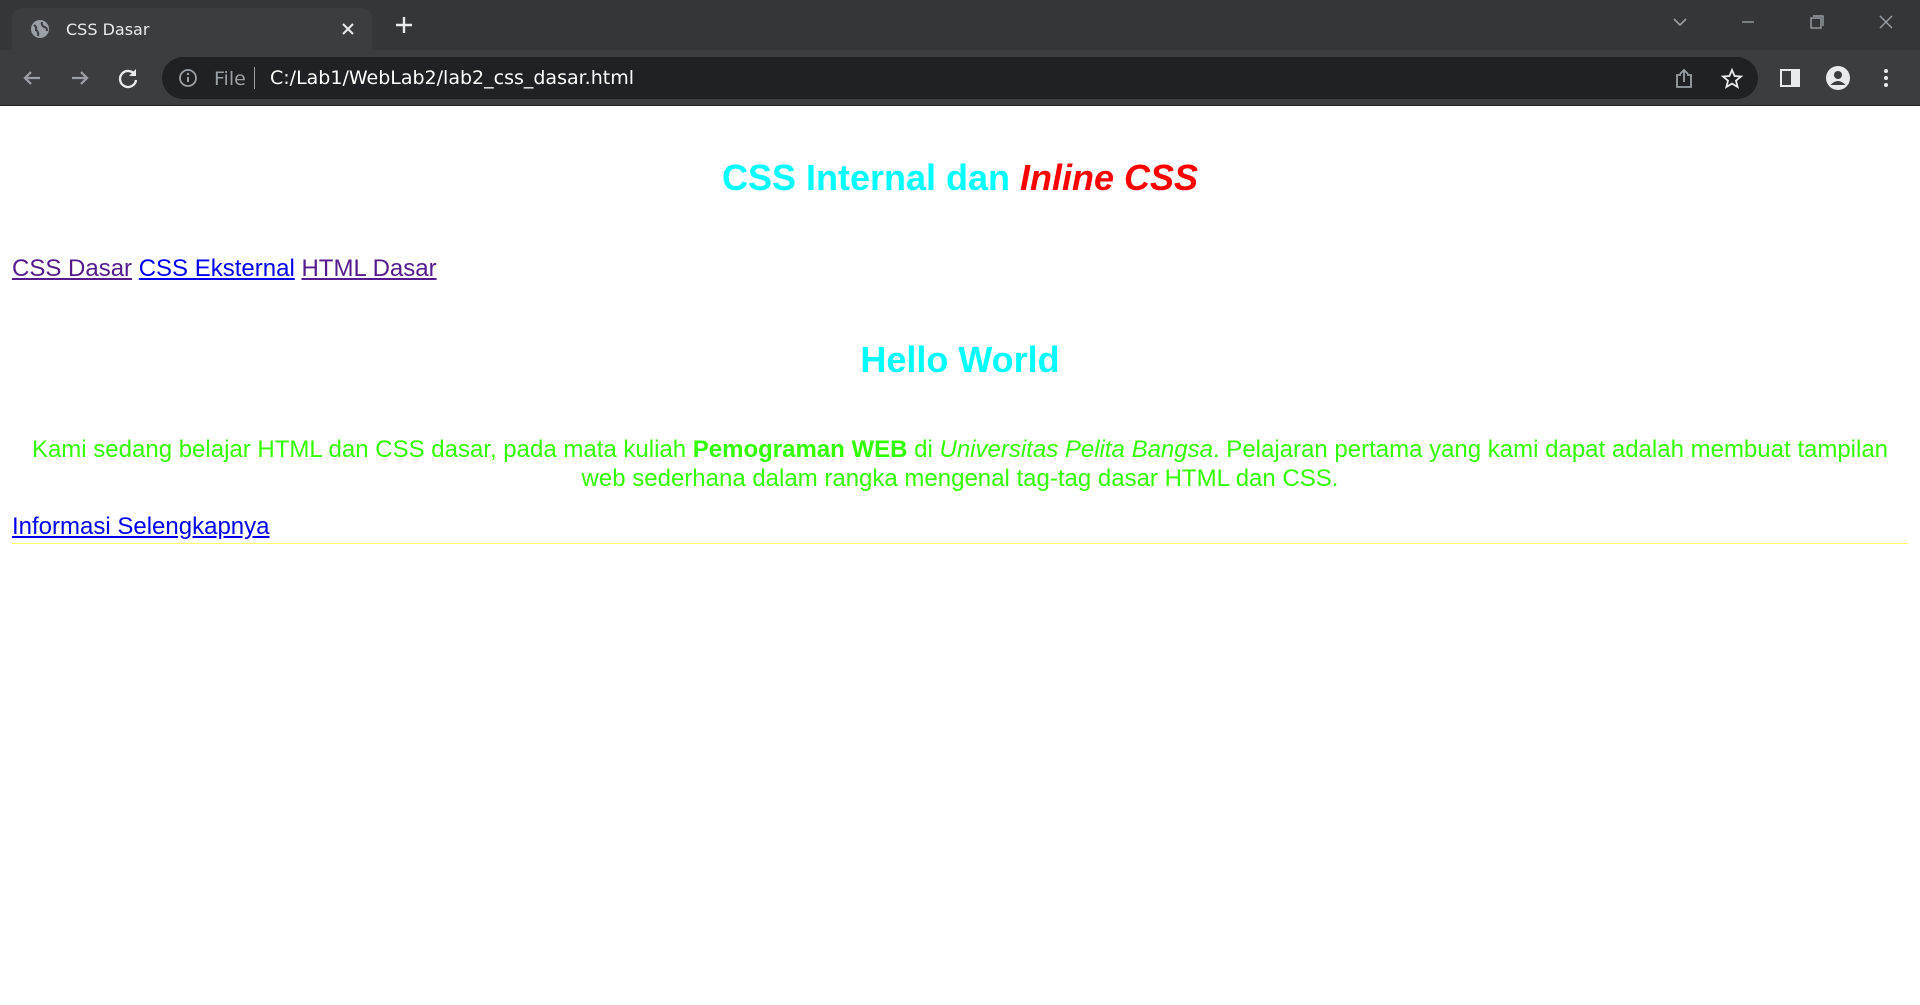 Image resolution: width=1920 pixels, height=1005 pixels. What do you see at coordinates (254, 78) in the screenshot?
I see `omnibox-separator` at bounding box center [254, 78].